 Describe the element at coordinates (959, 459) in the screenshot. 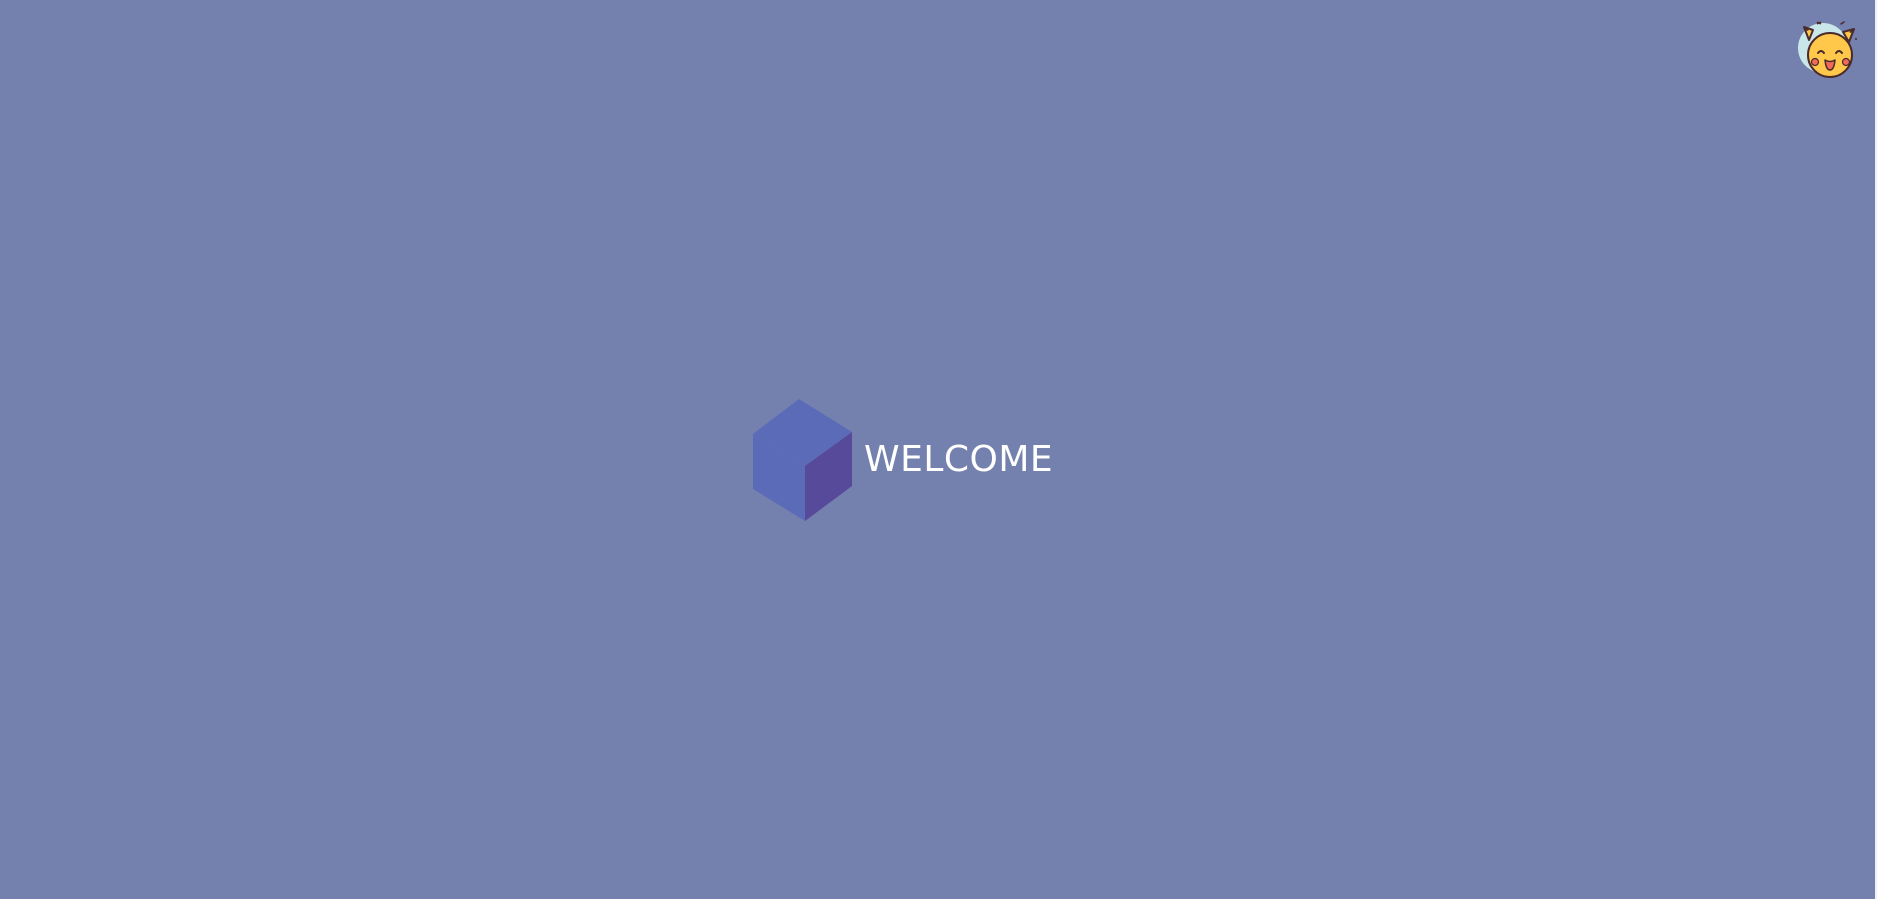

I see `welcome-title: WELCOME` at that location.